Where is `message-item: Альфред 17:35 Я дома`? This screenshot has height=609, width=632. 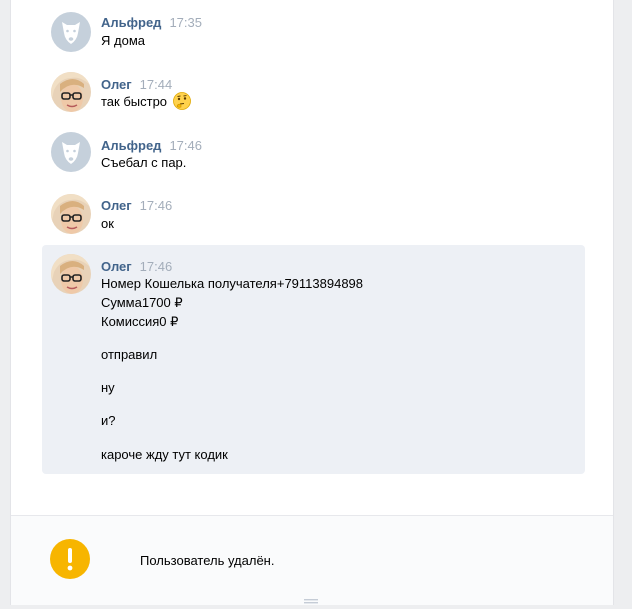 message-item: Альфред 17:35 Я дома is located at coordinates (313, 31).